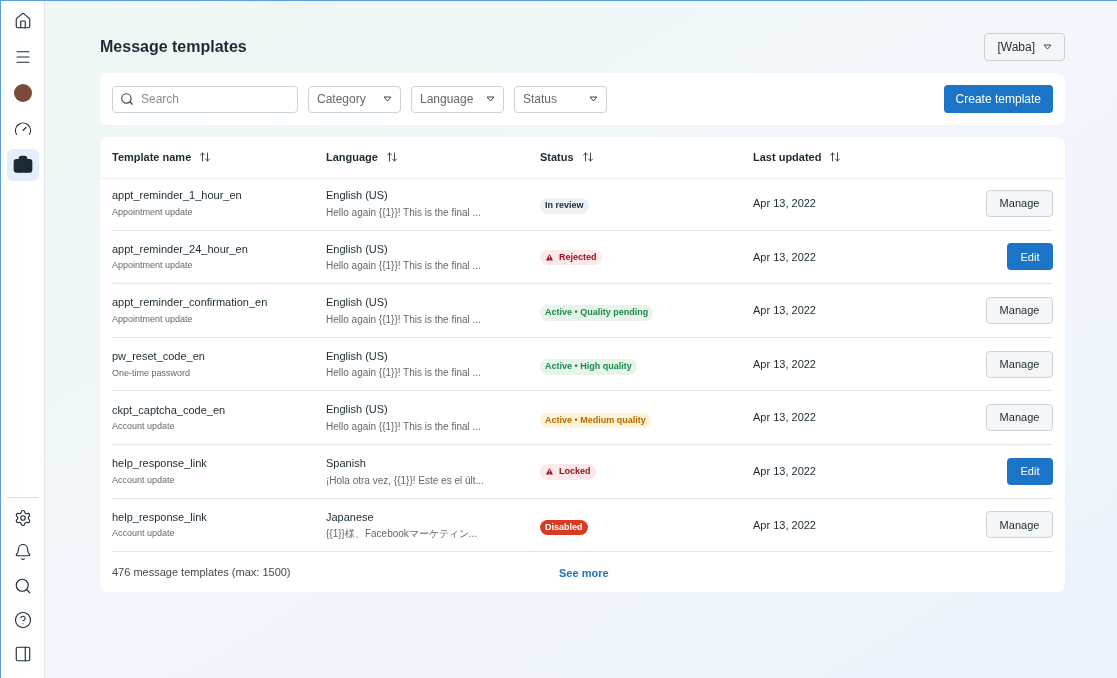  What do you see at coordinates (564, 206) in the screenshot?
I see `status-badge: In review` at bounding box center [564, 206].